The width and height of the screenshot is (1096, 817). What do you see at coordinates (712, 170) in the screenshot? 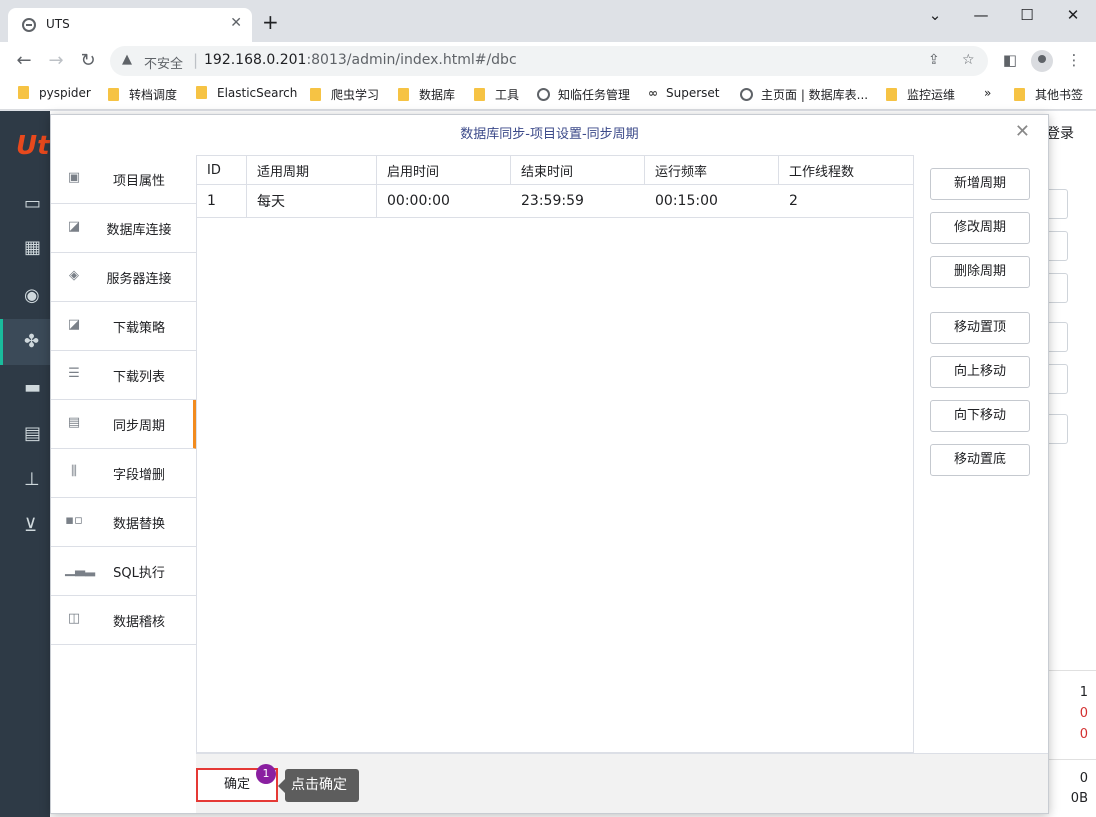
I see `column-header-frequency: 运行频率` at bounding box center [712, 170].